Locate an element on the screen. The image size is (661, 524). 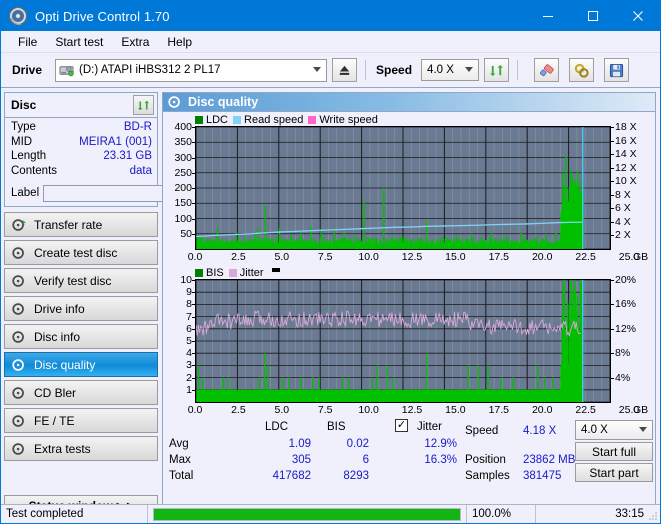
y-tick: 150 is located at coordinates (183, 203).